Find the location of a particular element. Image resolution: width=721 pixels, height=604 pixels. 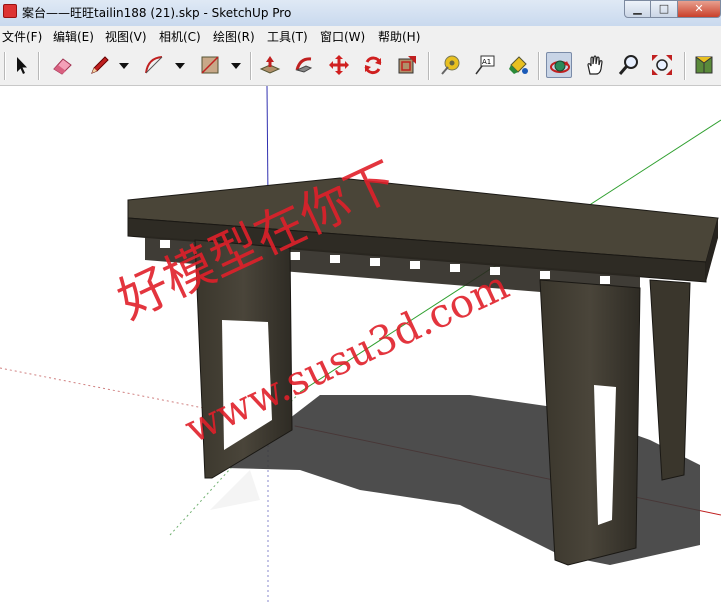

menu-edit: 编辑(E) is located at coordinates (73, 36).